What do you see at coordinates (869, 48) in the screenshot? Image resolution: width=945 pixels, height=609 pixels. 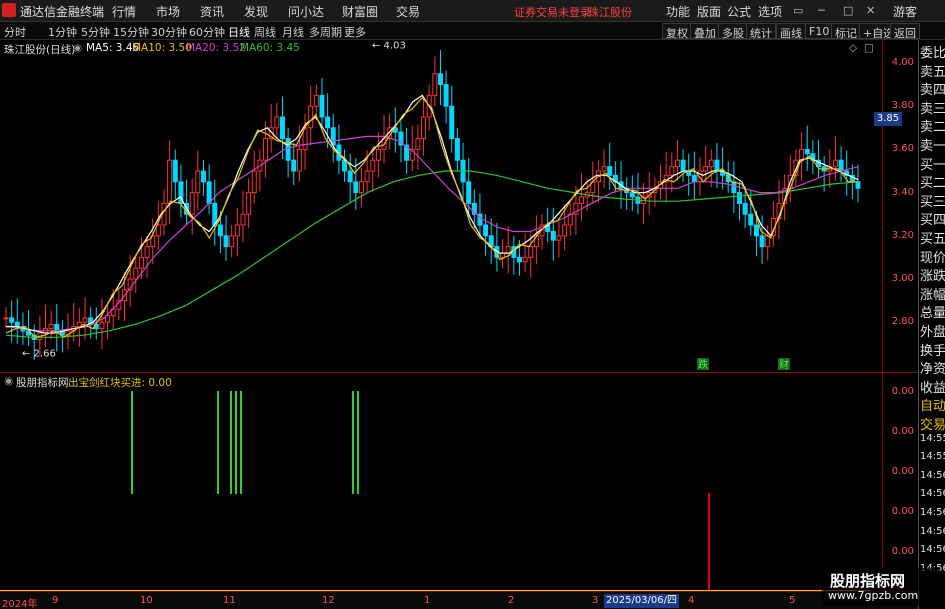 I see `window-icon: □` at bounding box center [869, 48].